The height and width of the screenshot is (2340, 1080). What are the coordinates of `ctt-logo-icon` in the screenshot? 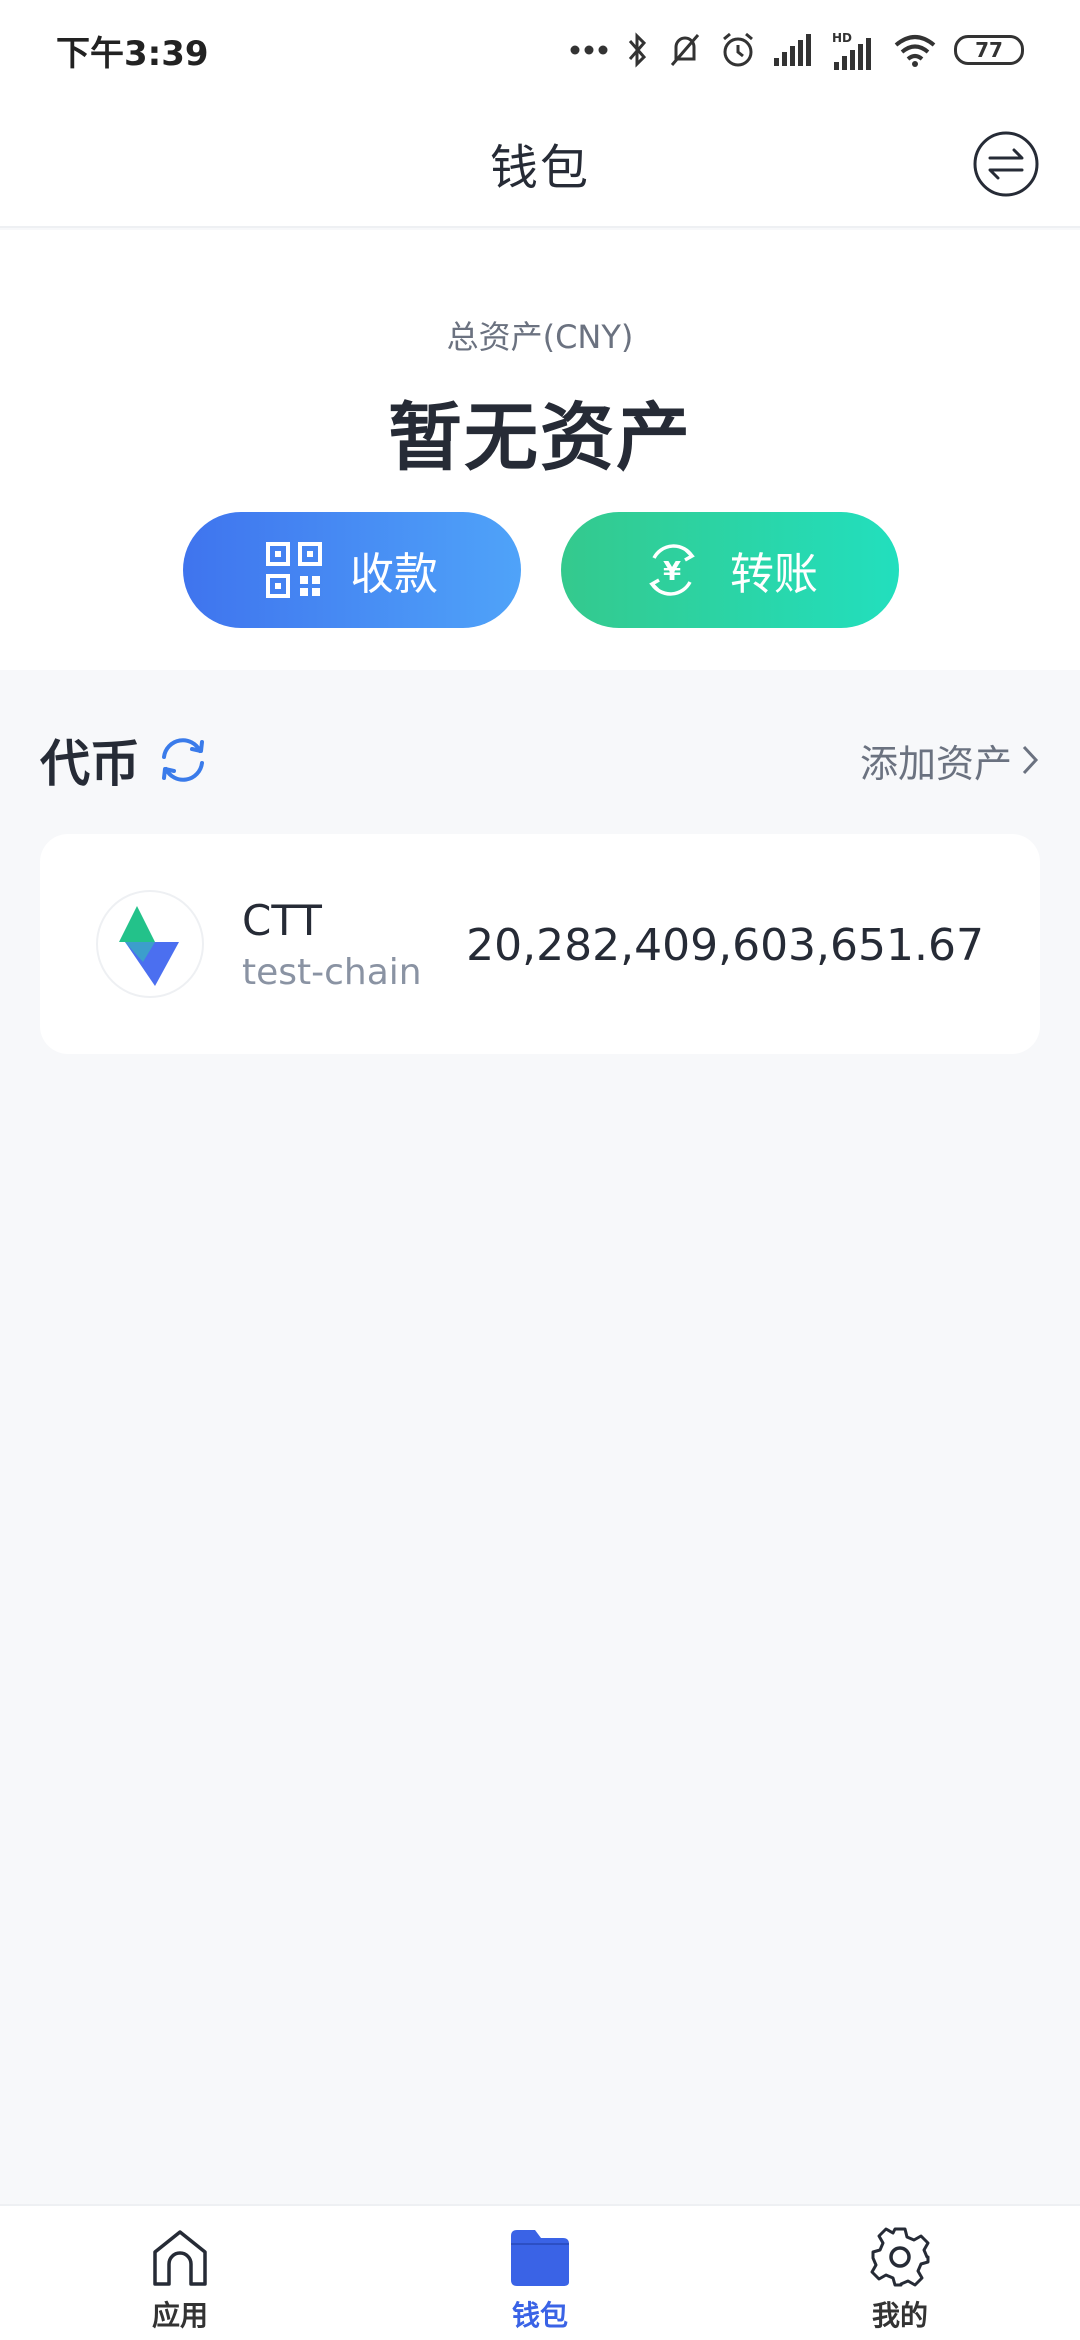 It's located at (149, 946).